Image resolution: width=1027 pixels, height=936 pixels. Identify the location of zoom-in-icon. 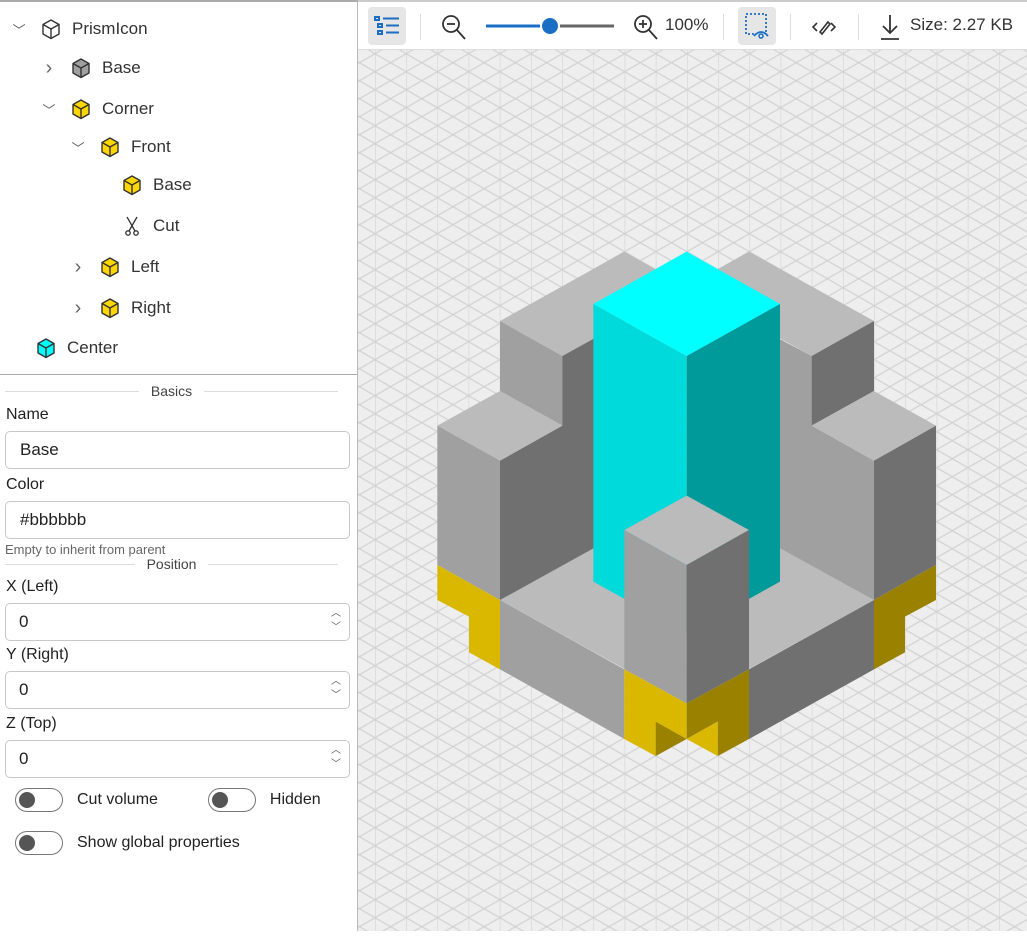
(646, 27).